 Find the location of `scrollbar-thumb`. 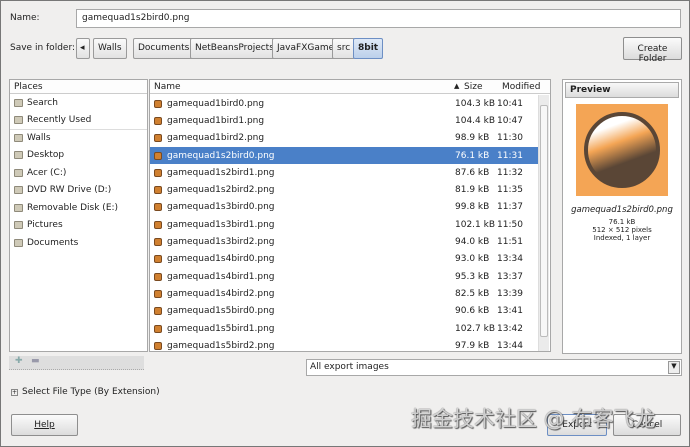

scrollbar-thumb is located at coordinates (544, 221).